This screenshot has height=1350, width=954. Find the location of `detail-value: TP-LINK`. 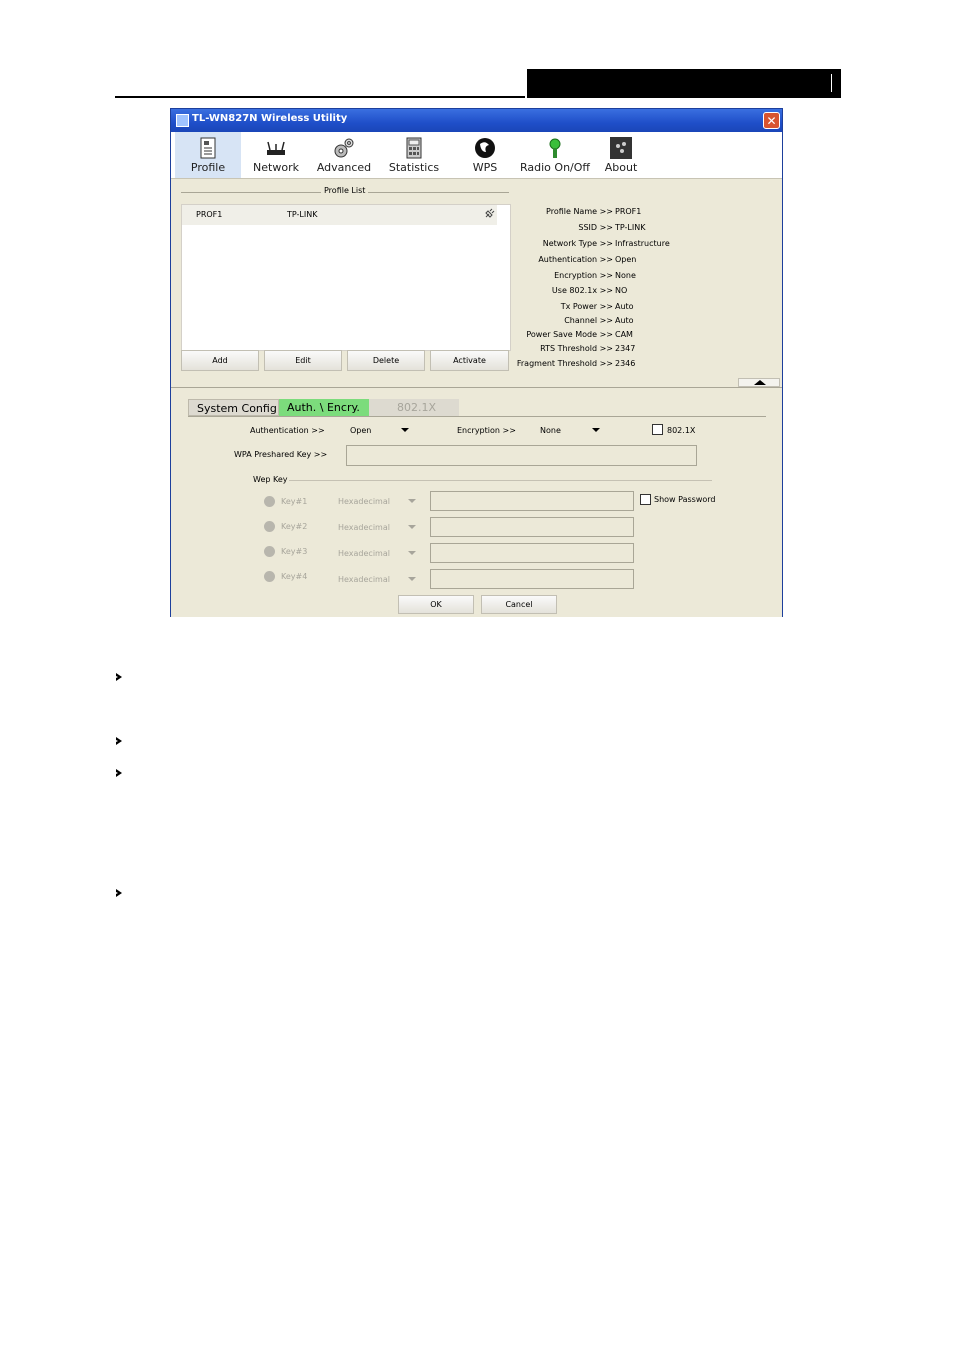

detail-value: TP-LINK is located at coordinates (630, 227).